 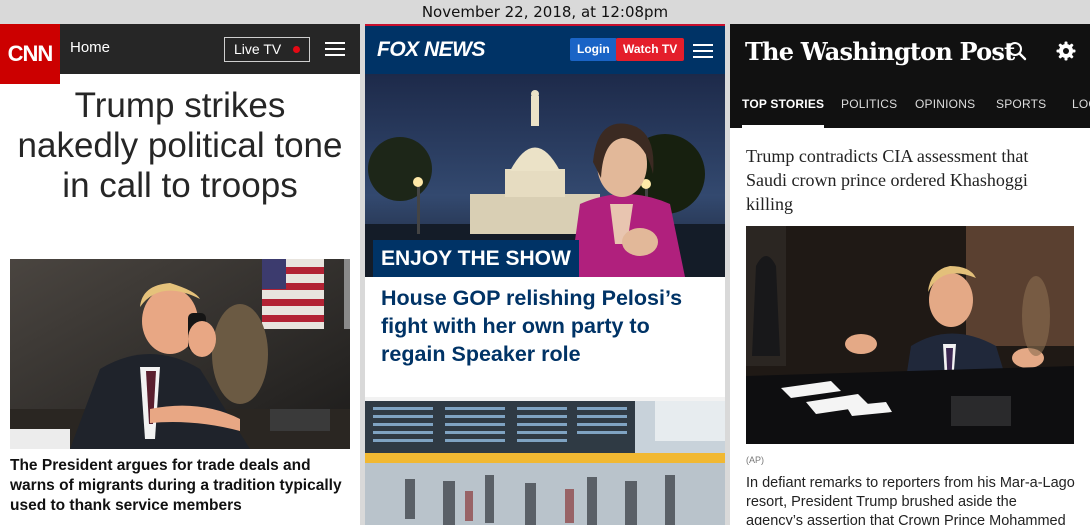 I want to click on tab-top-stories: TOP STORIES, so click(x=783, y=106).